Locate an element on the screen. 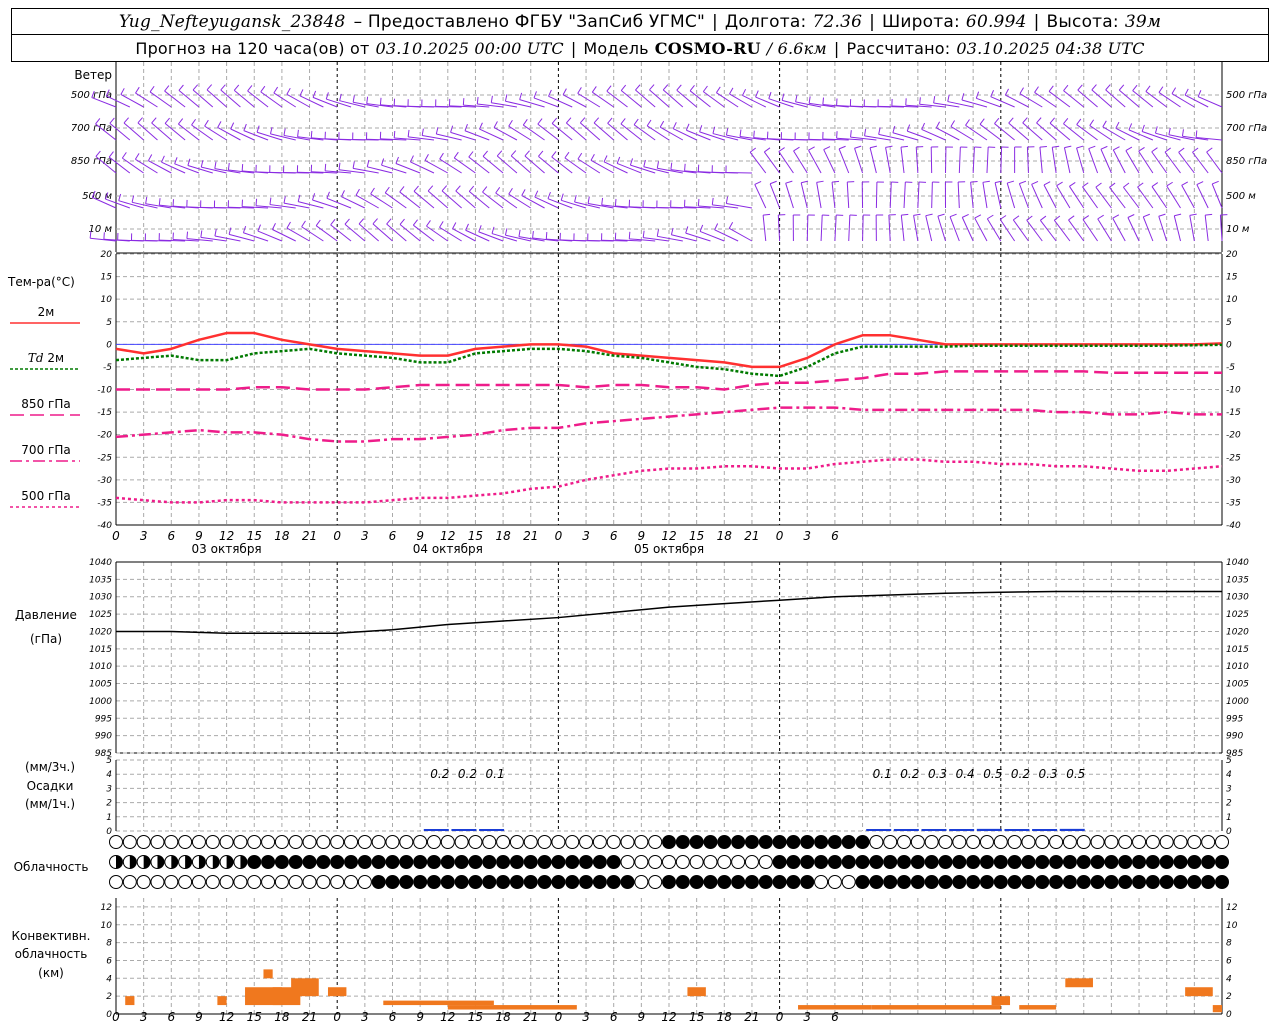 This screenshot has width=1280, height=1024. wind-level-label-right: 500 м is located at coordinates (1241, 196).